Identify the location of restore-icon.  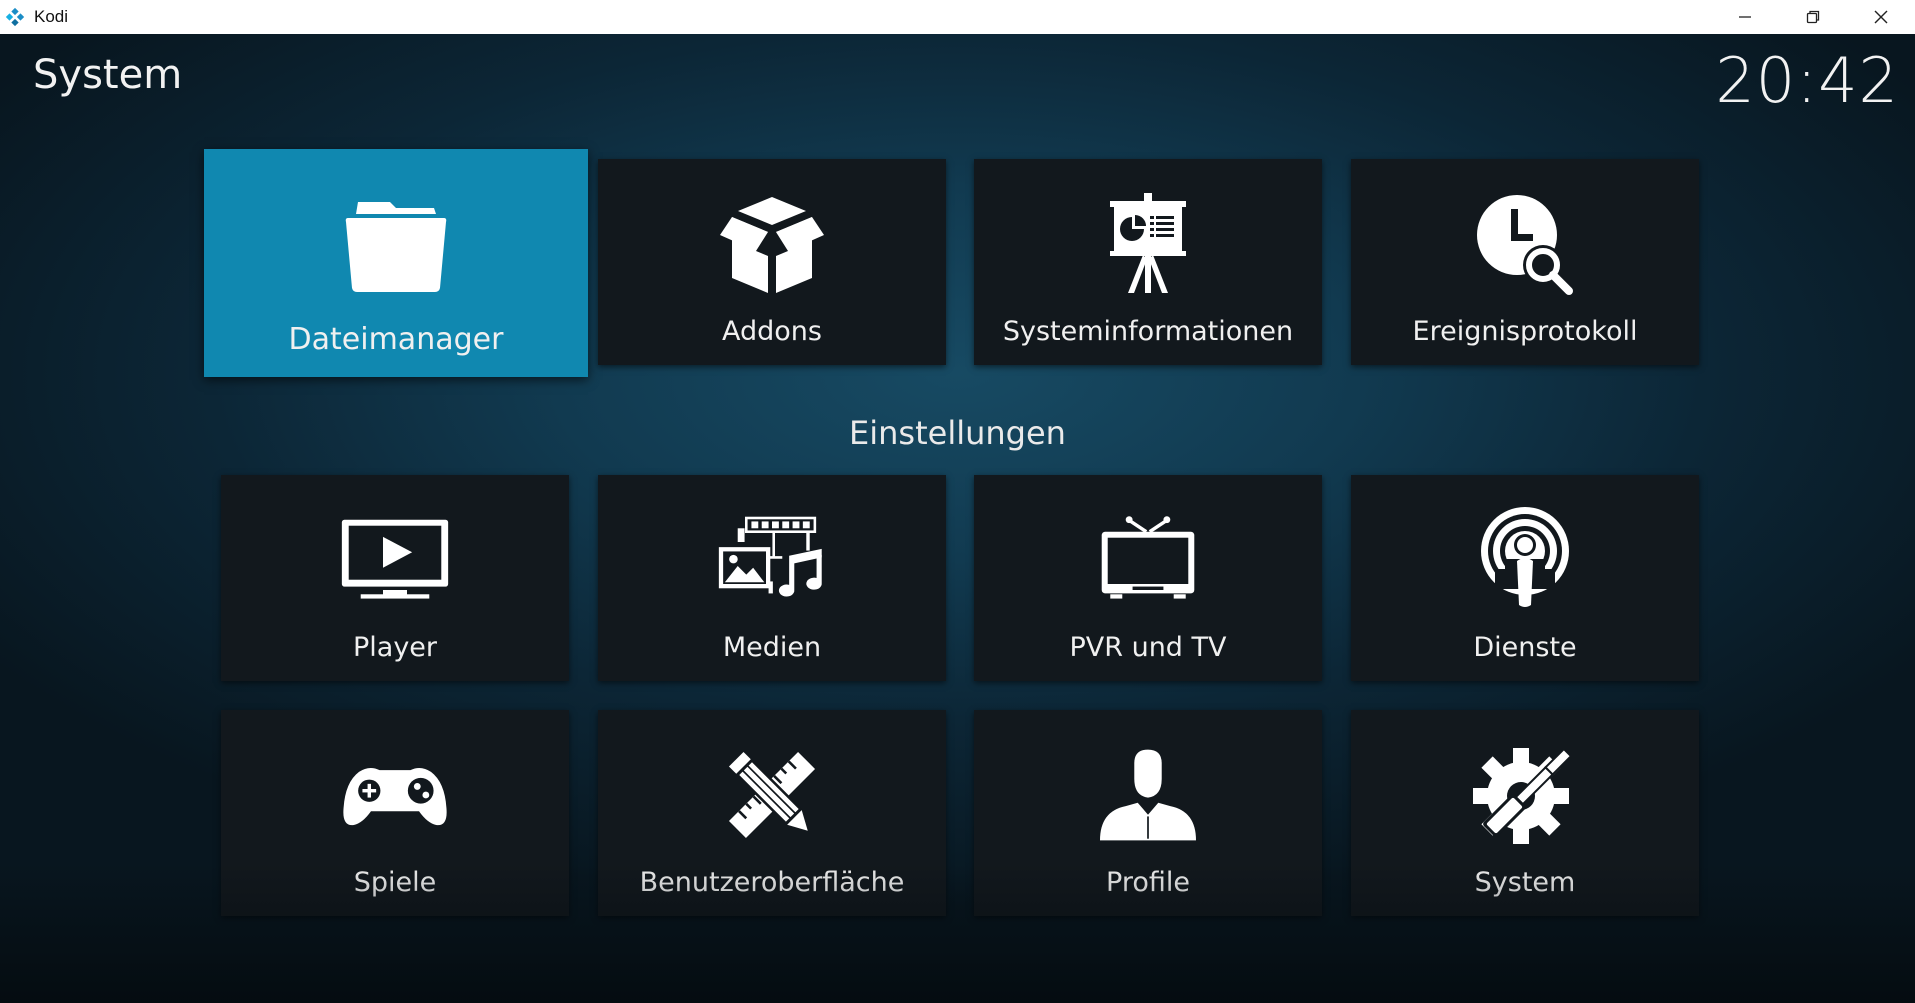
(1813, 17).